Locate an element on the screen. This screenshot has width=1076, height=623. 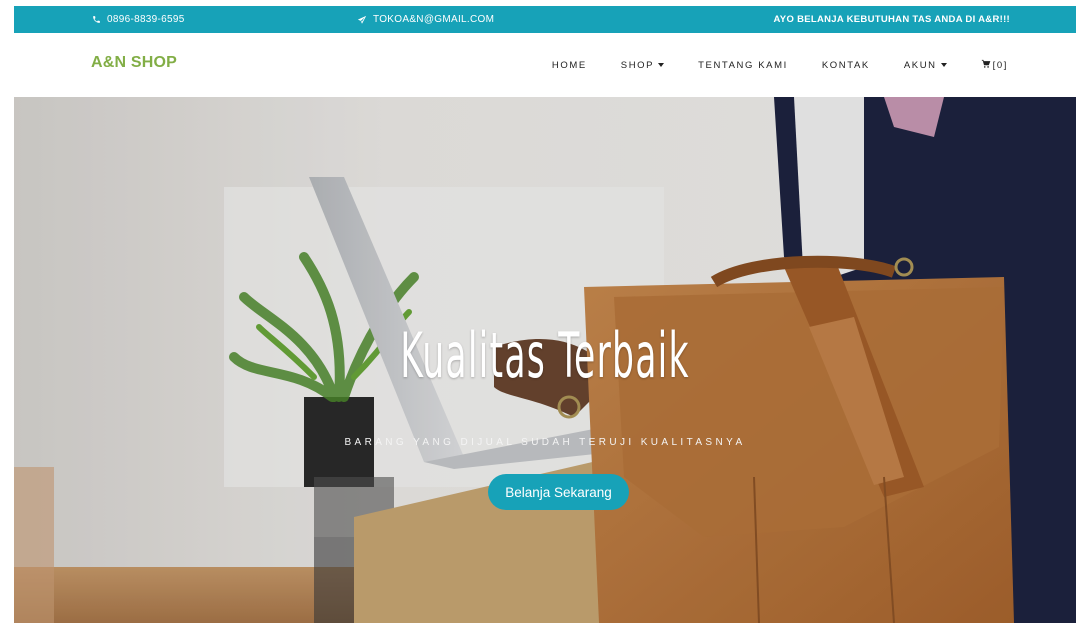
nav-item-label: AKUN is located at coordinates (920, 65).